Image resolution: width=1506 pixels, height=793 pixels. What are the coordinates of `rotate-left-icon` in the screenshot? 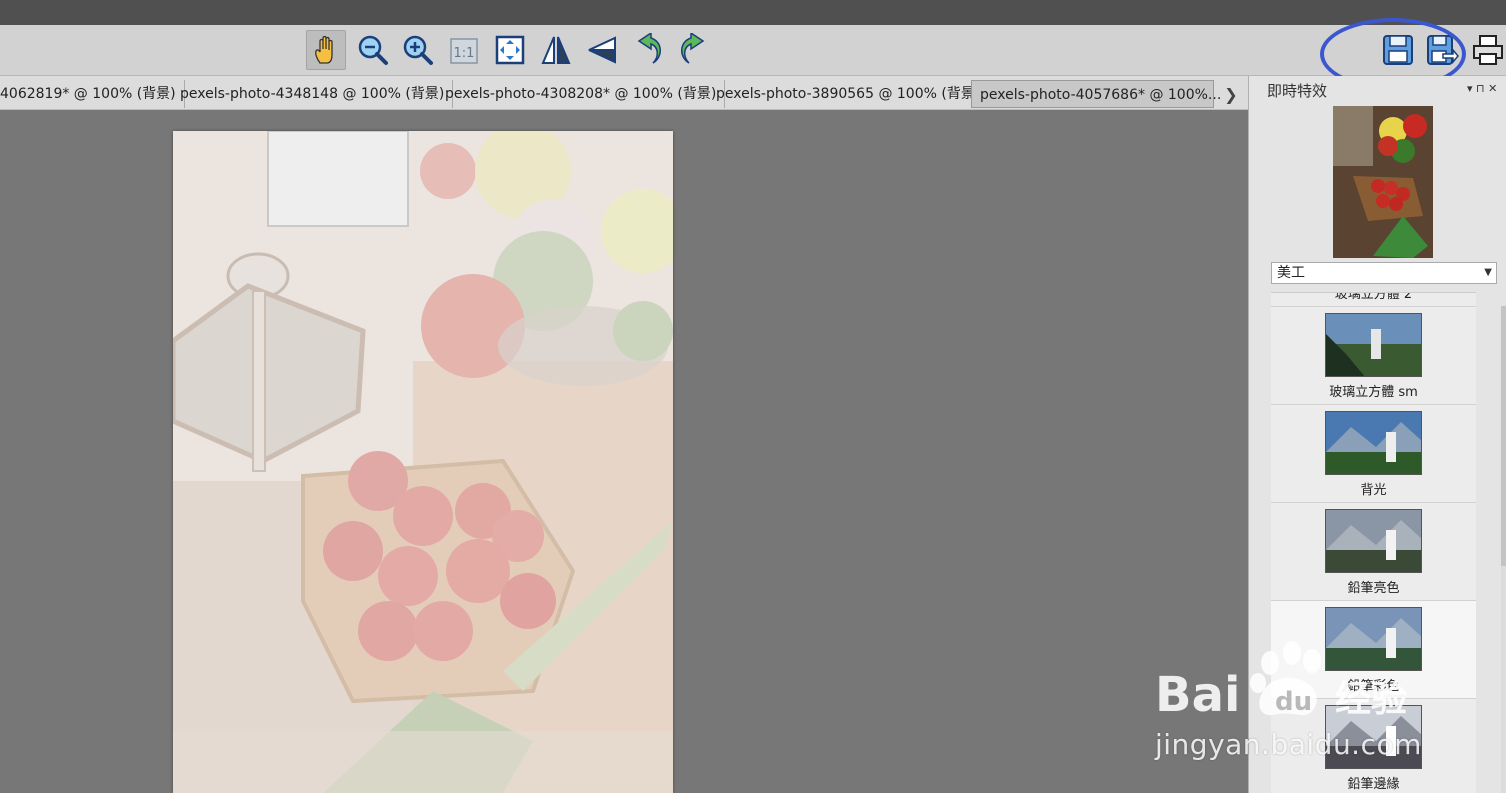 It's located at (649, 48).